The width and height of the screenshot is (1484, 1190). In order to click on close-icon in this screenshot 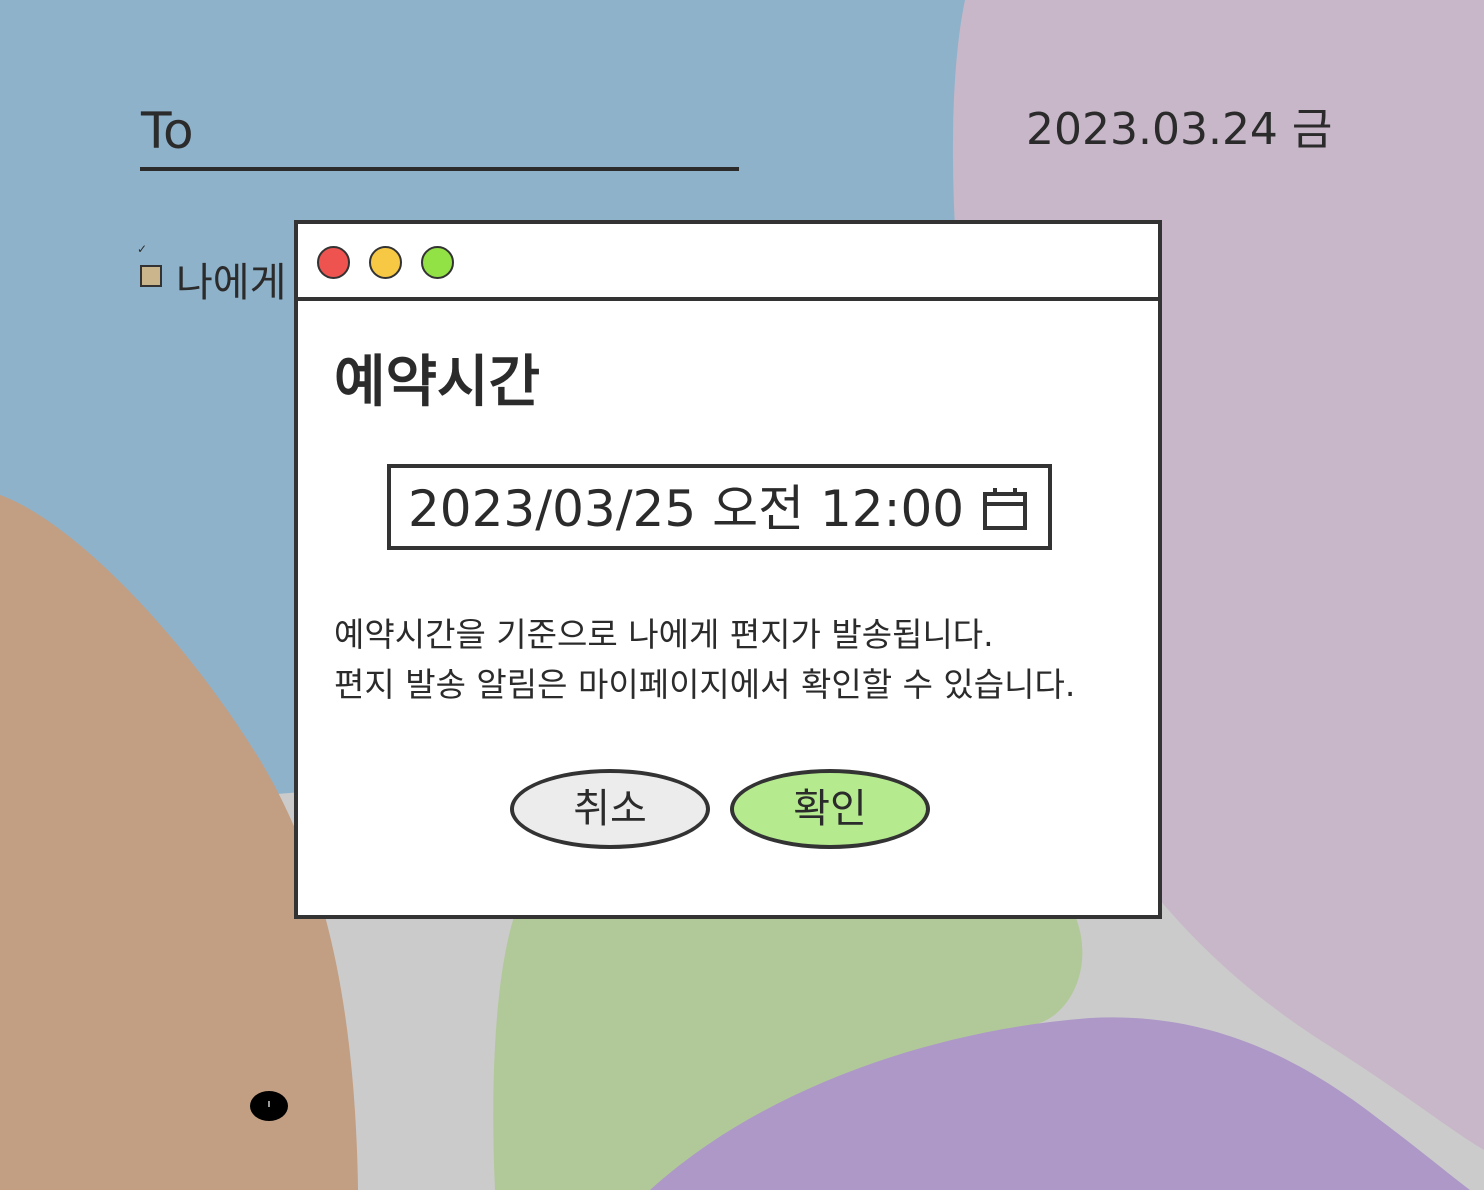, I will do `click(333, 262)`.